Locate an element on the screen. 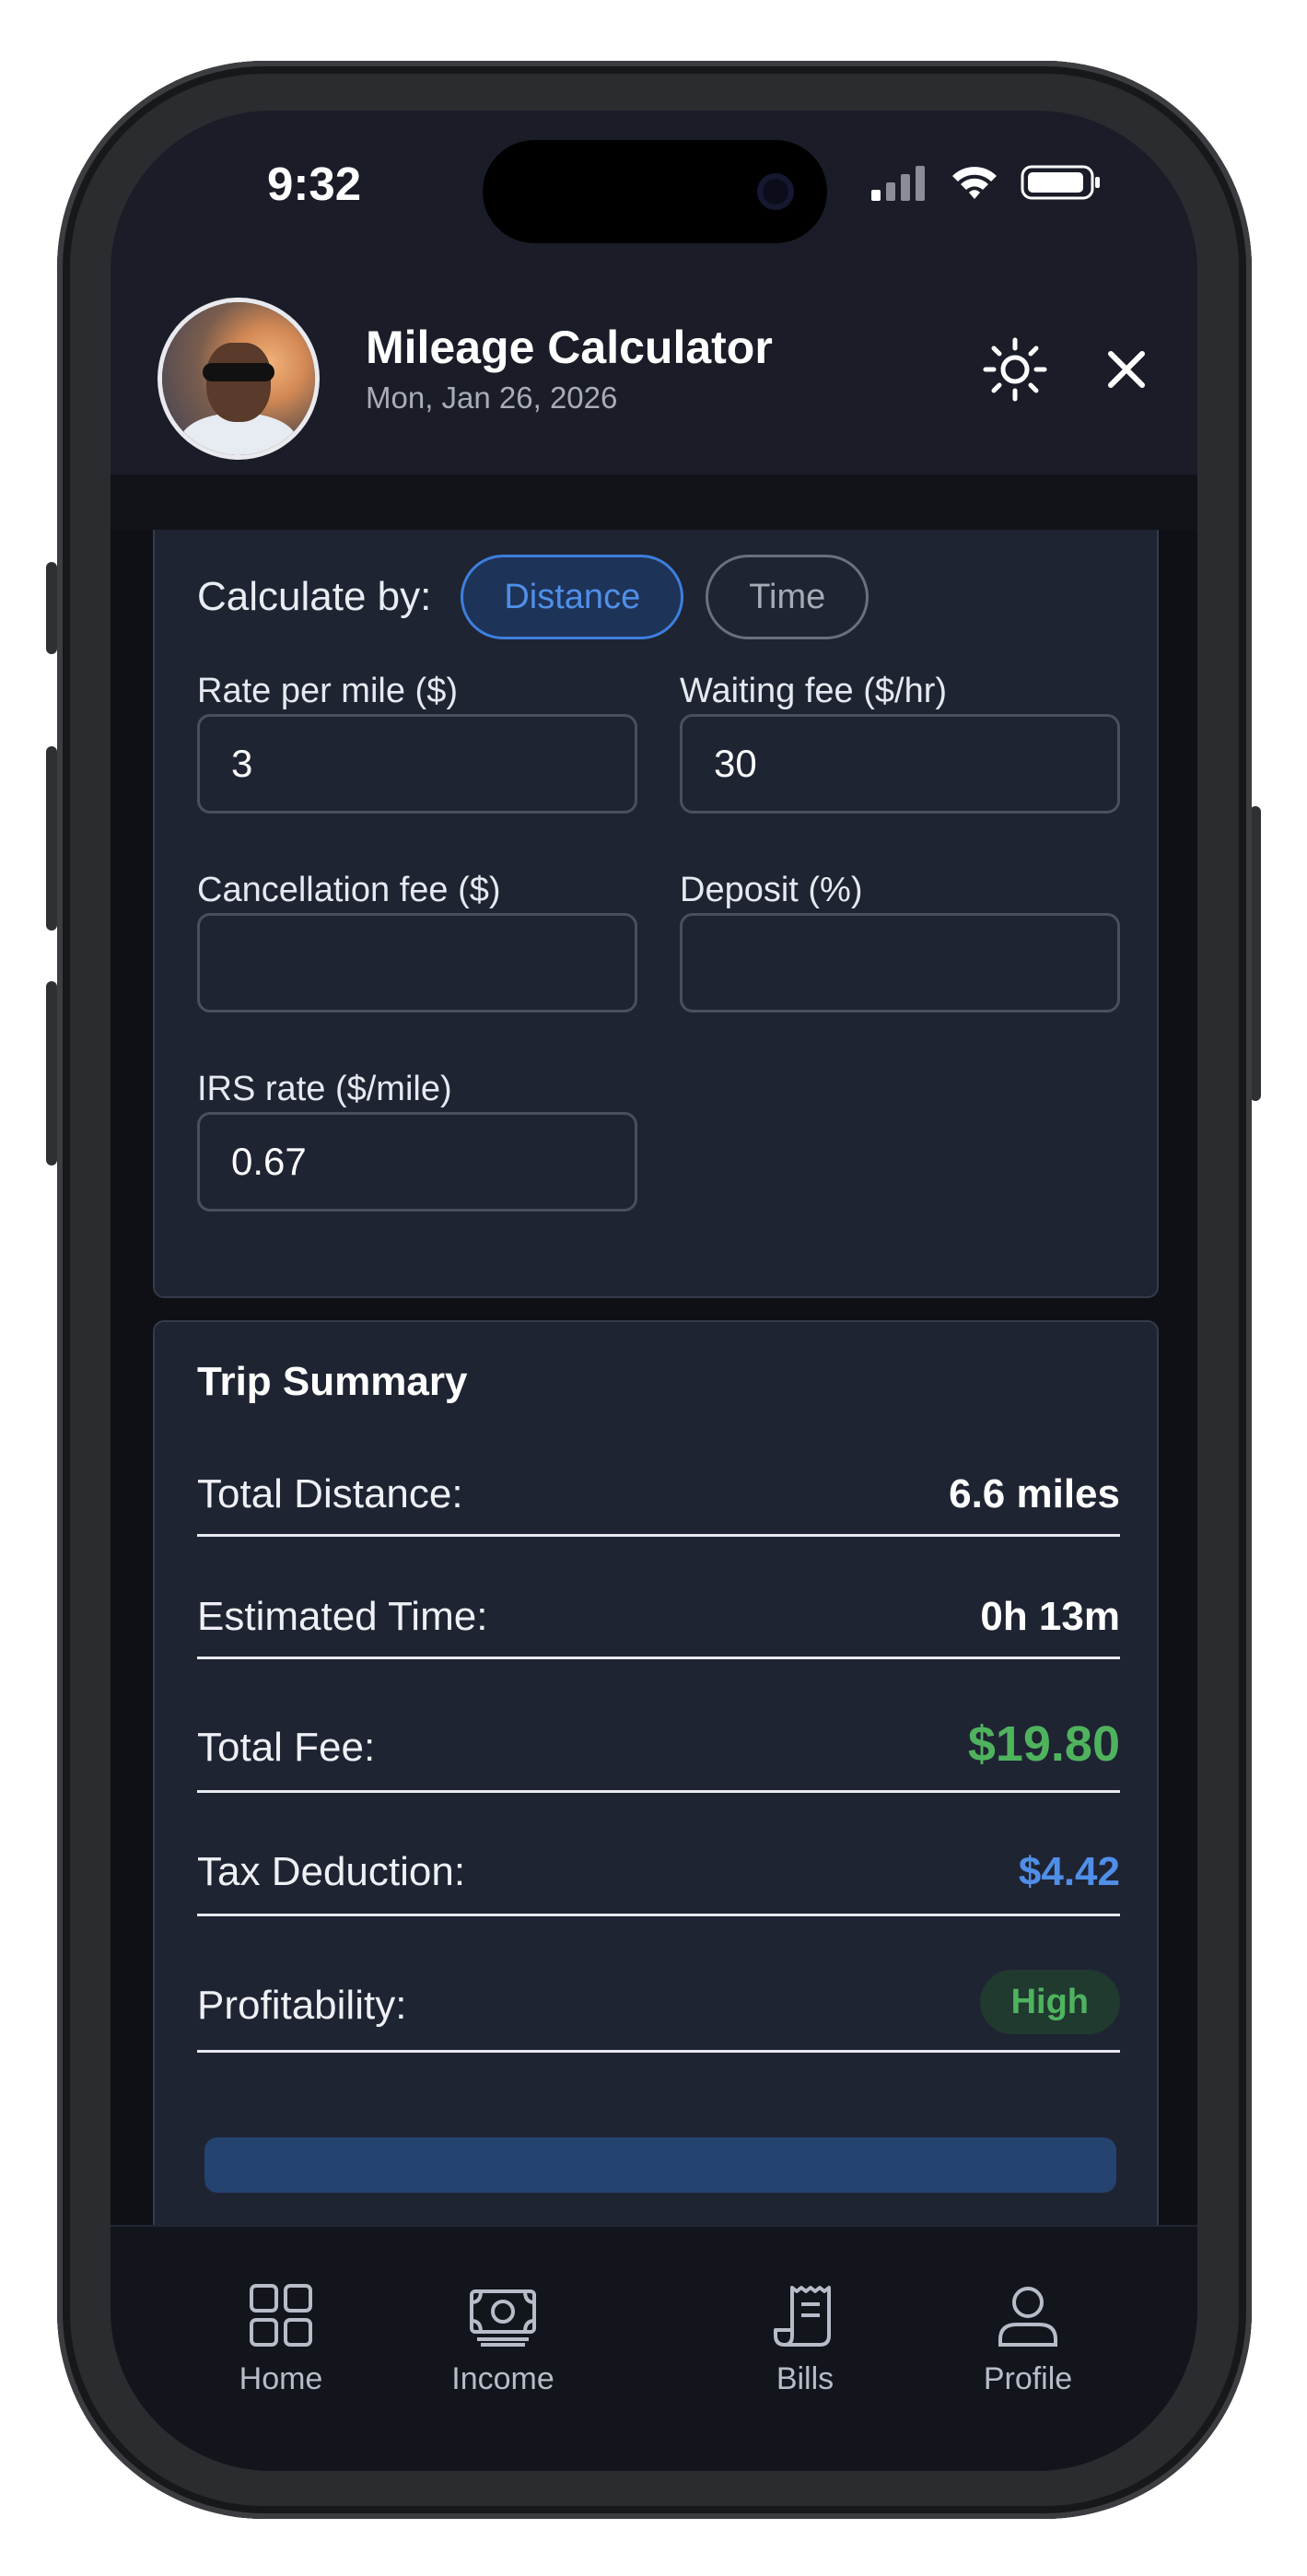 This screenshot has height=2576, width=1307. tab-bills-label: Bills is located at coordinates (805, 2378).